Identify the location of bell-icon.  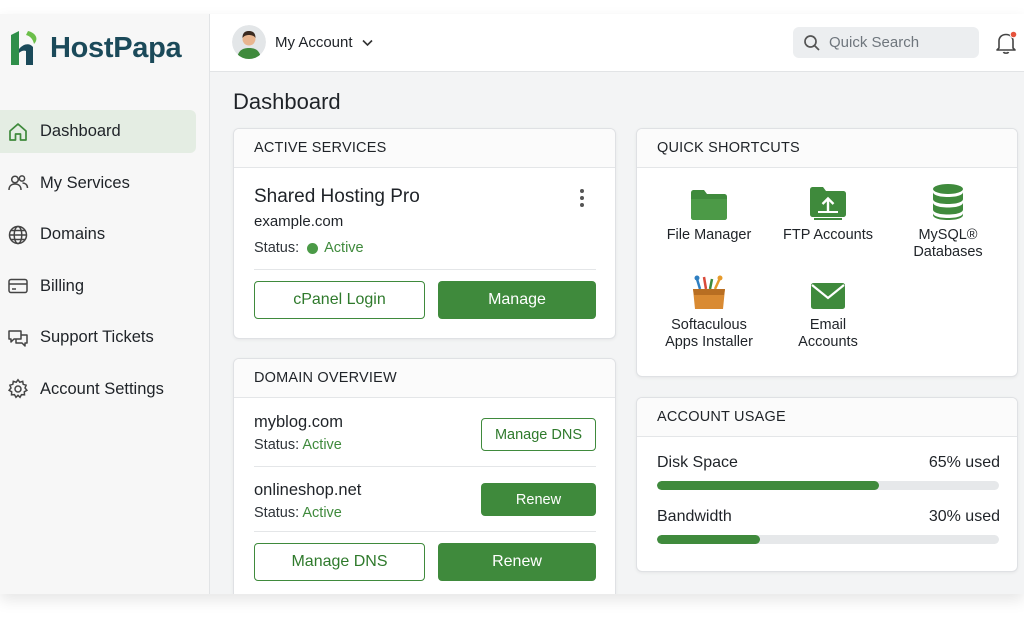
(1007, 42).